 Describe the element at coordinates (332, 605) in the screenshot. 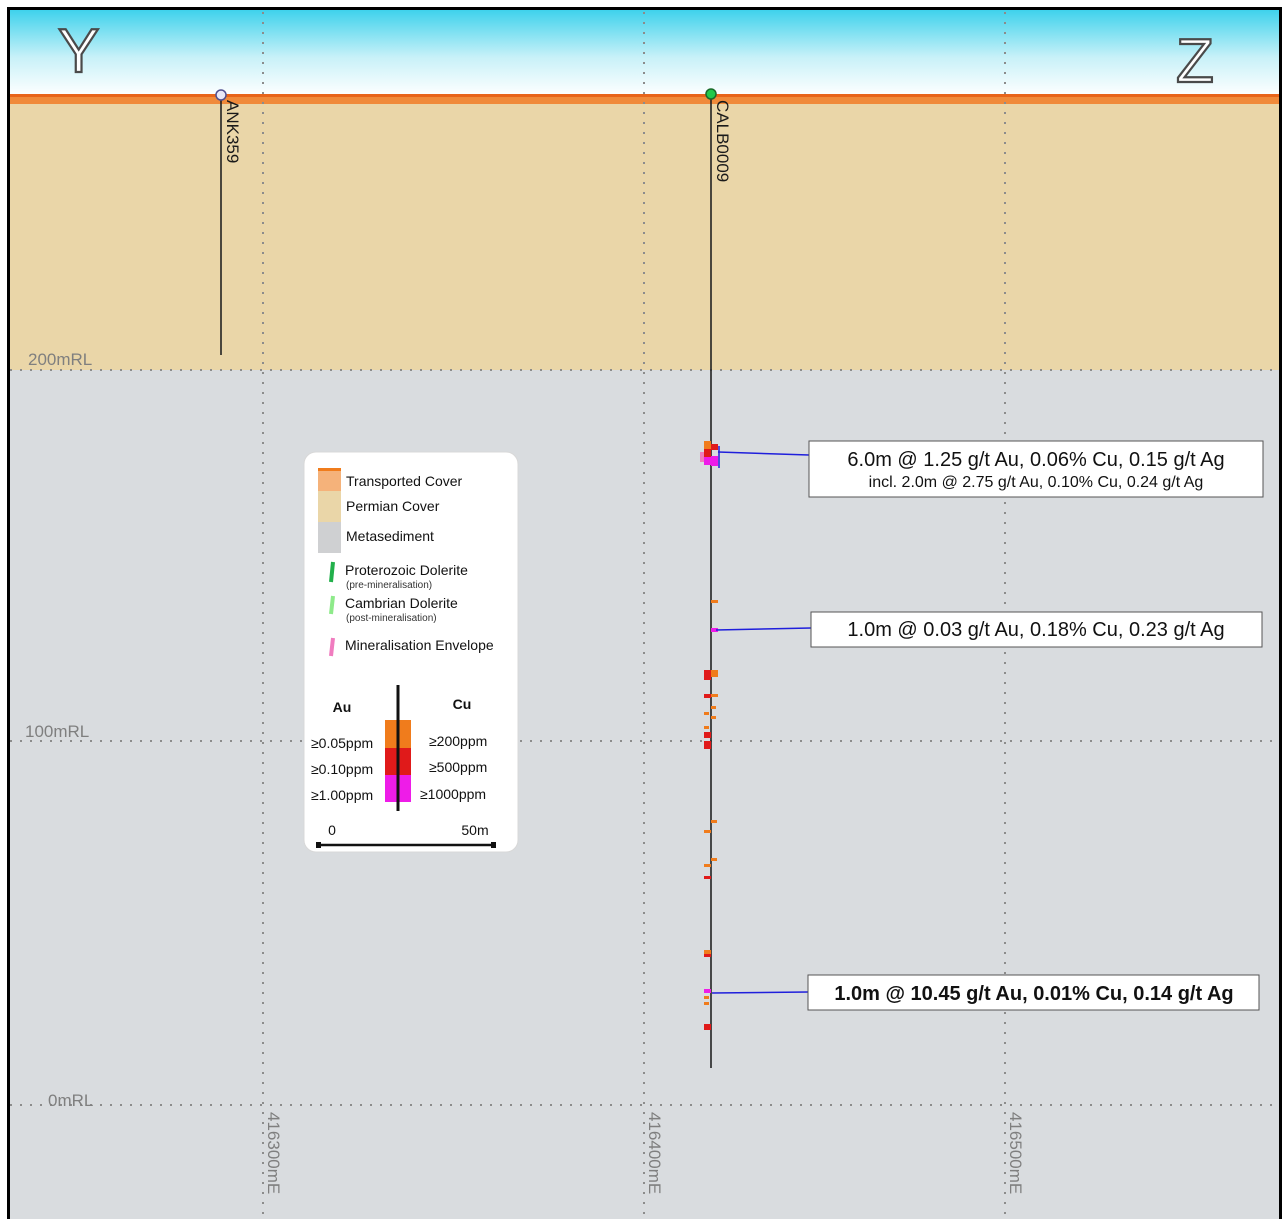

I see `swatch-cambrian-dolerite` at that location.